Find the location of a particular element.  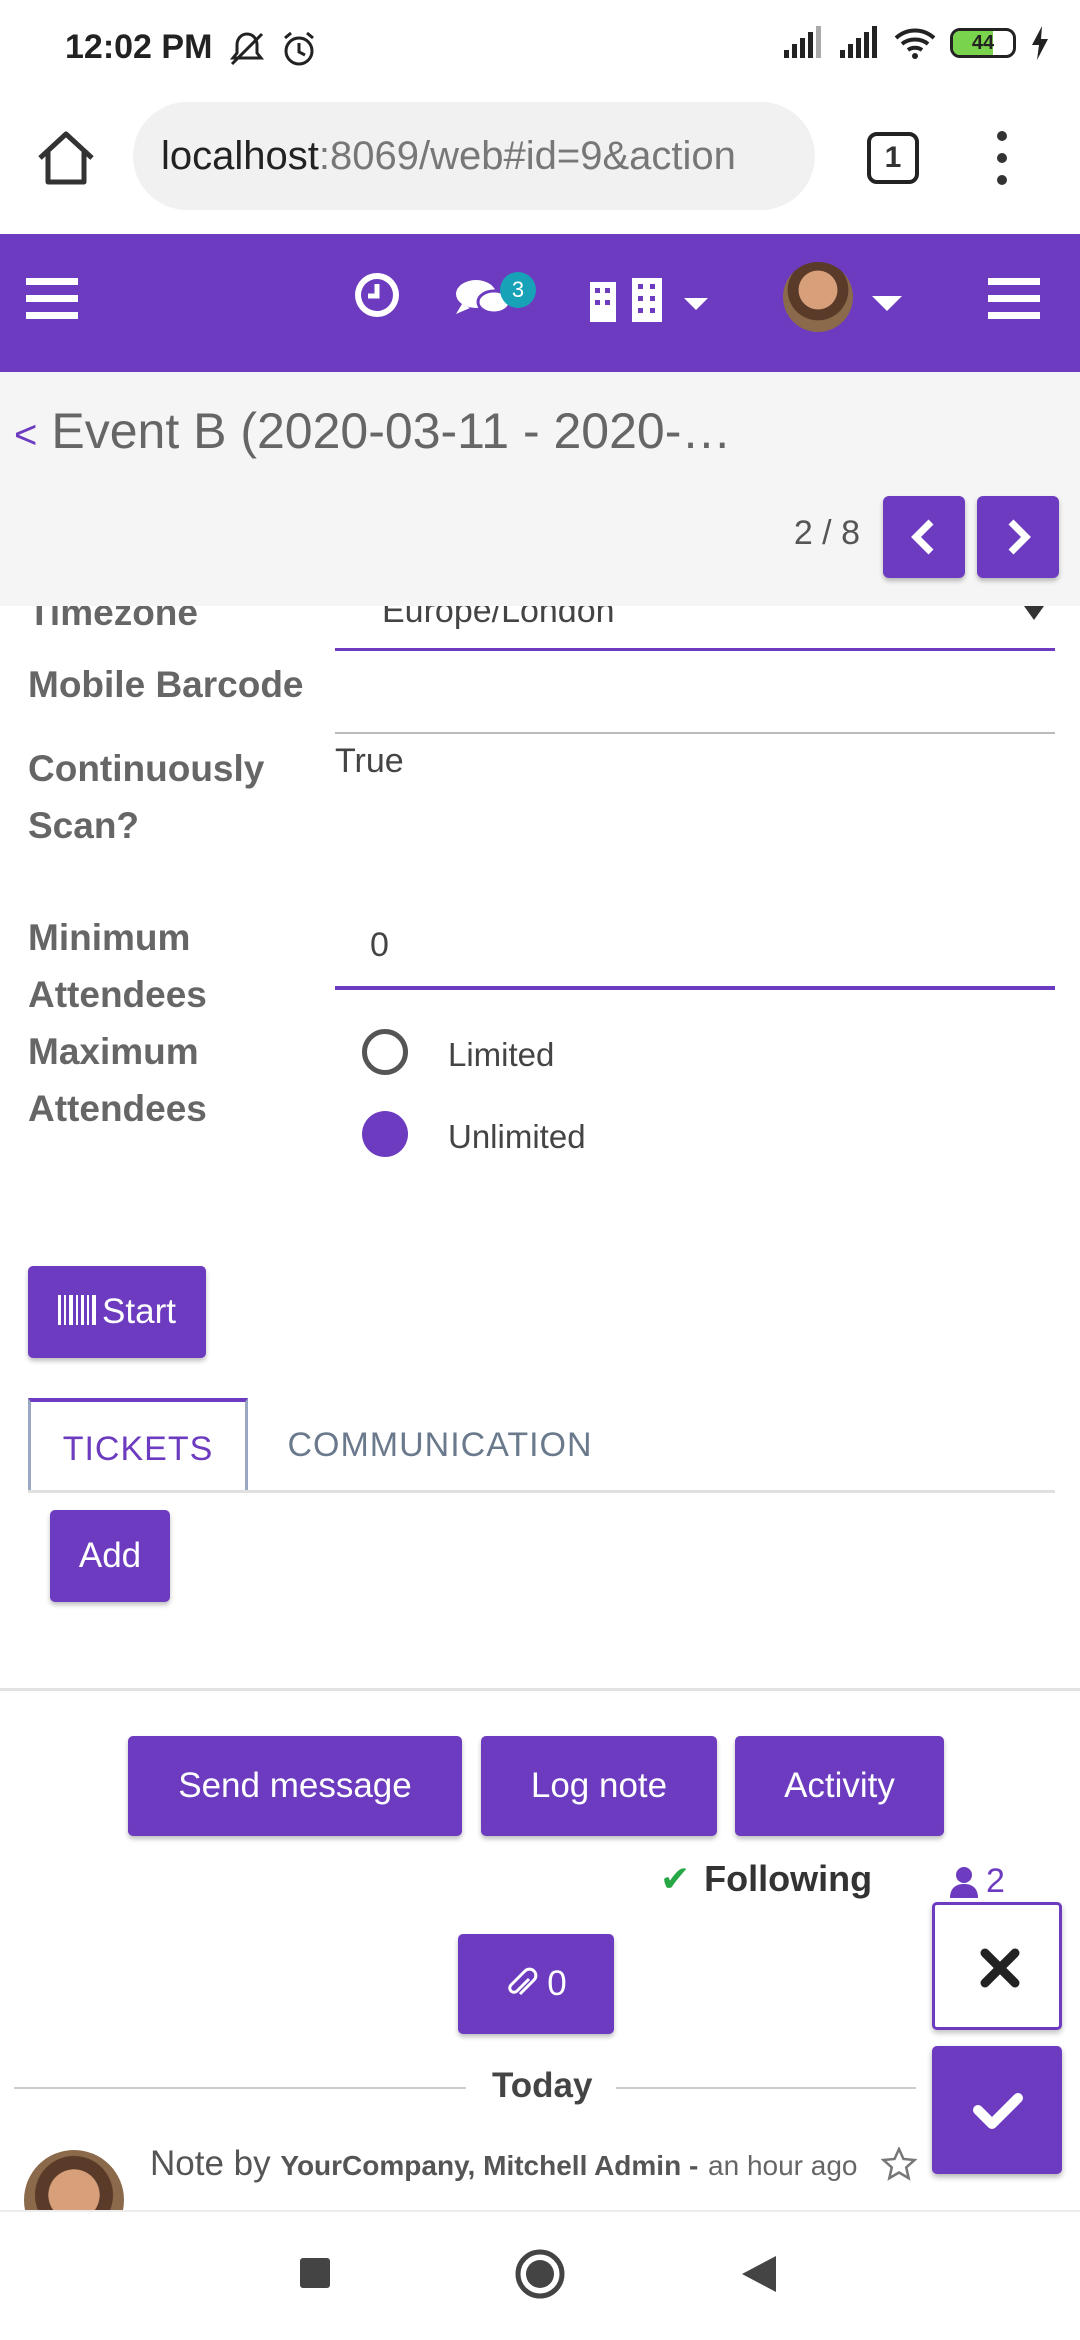

pager-value: 2 / 8 is located at coordinates (827, 533).